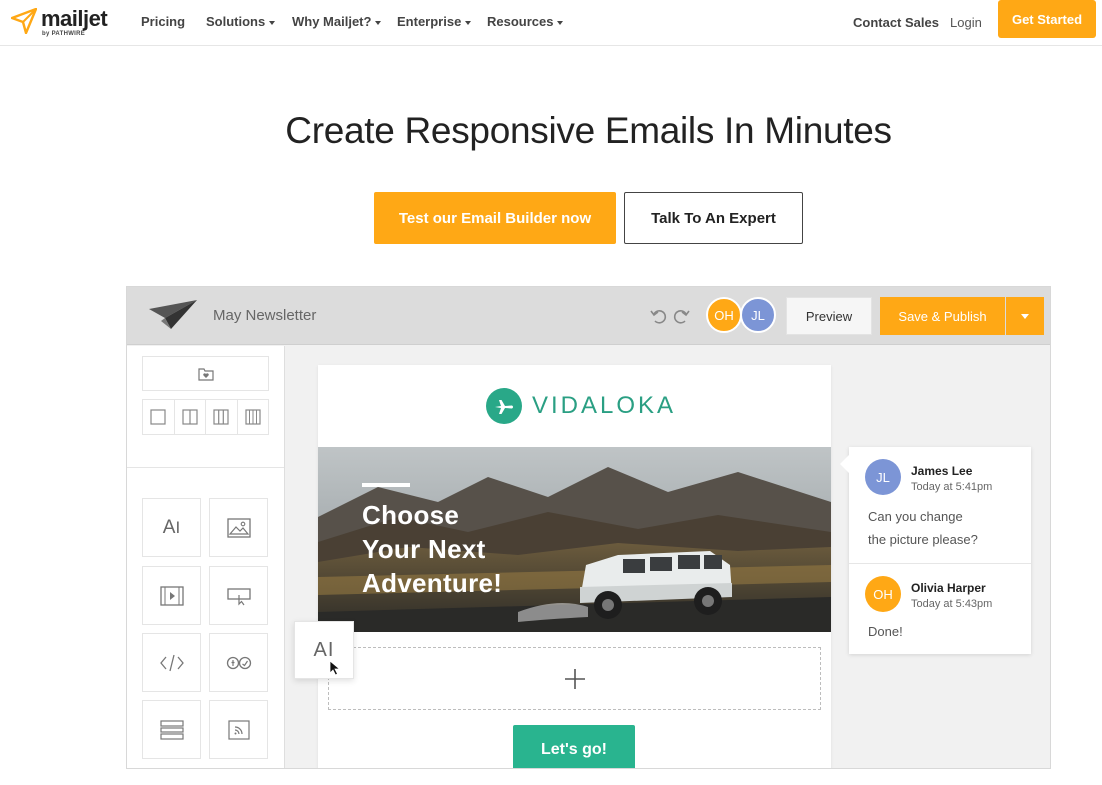  What do you see at coordinates (942, 316) in the screenshot?
I see `save-publish-button: Save & Publish` at bounding box center [942, 316].